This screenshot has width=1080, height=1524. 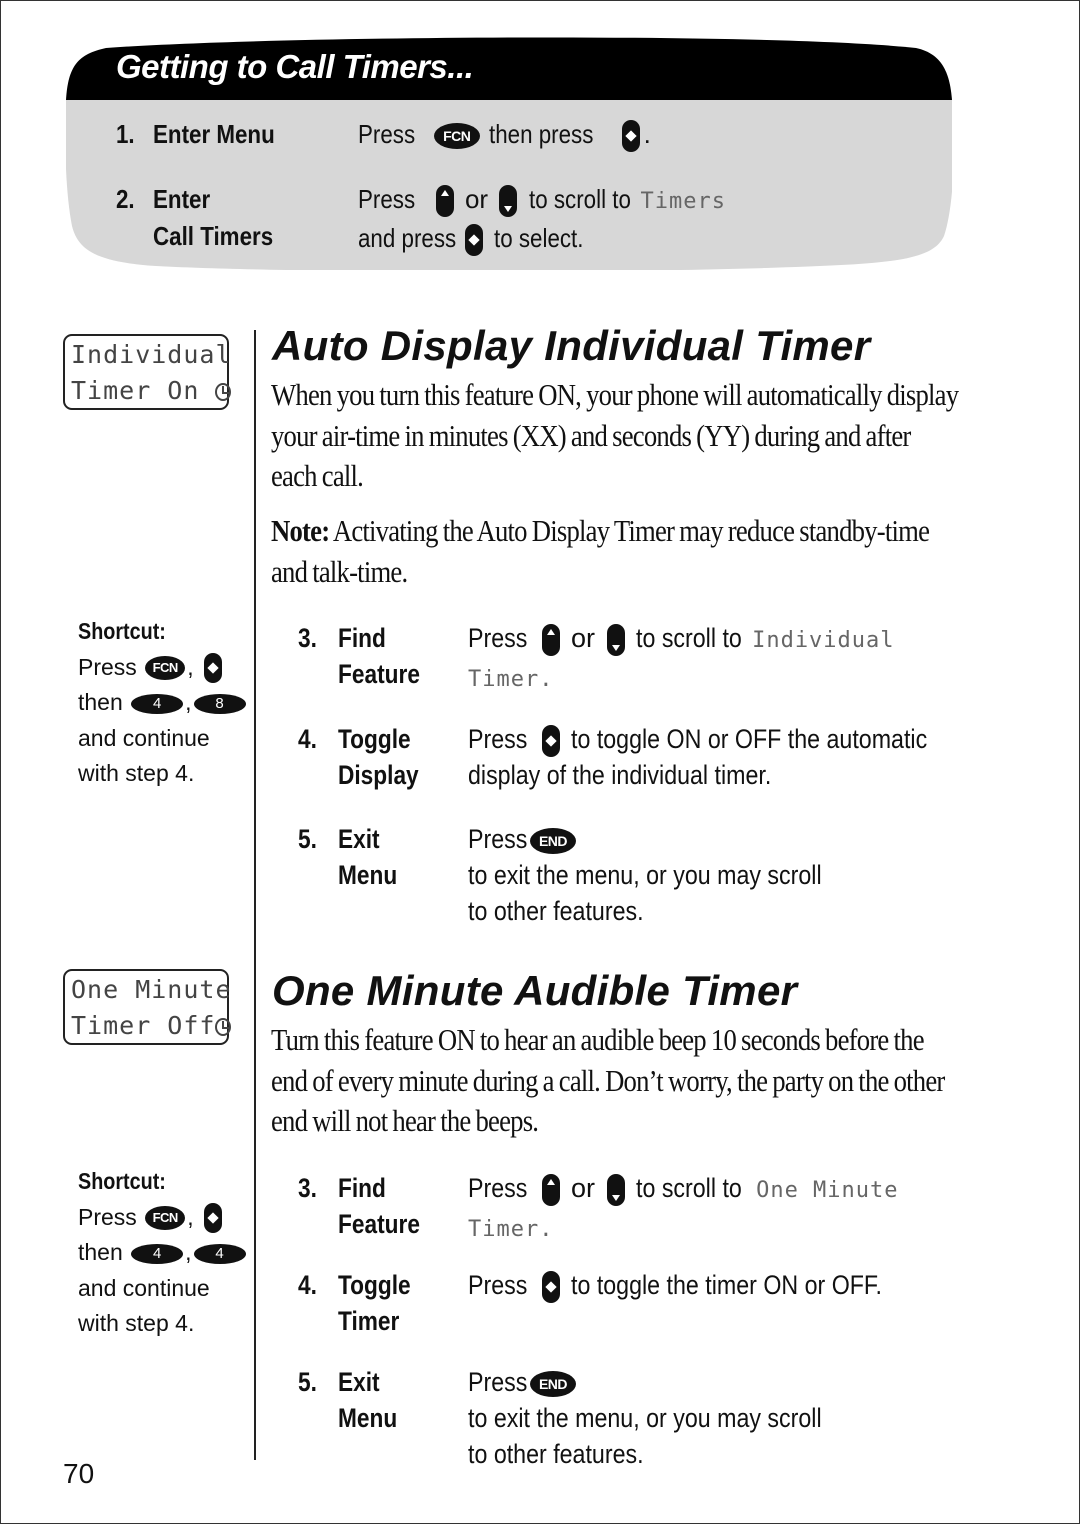 I want to click on header-step-1-label-wrap: Enter Menu, so click(x=224, y=134).